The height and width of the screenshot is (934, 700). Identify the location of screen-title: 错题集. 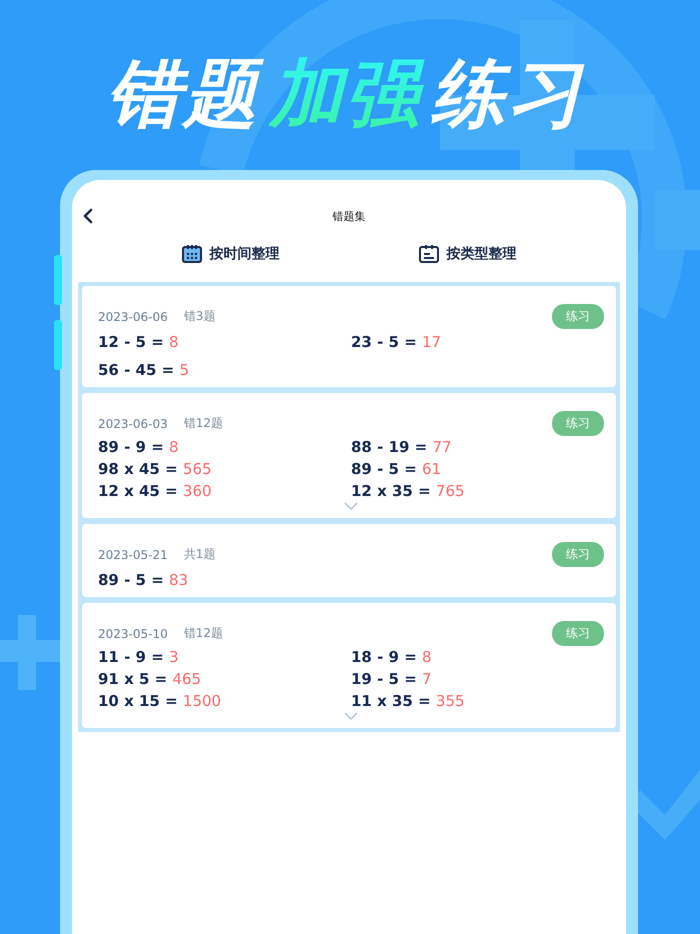
(349, 216).